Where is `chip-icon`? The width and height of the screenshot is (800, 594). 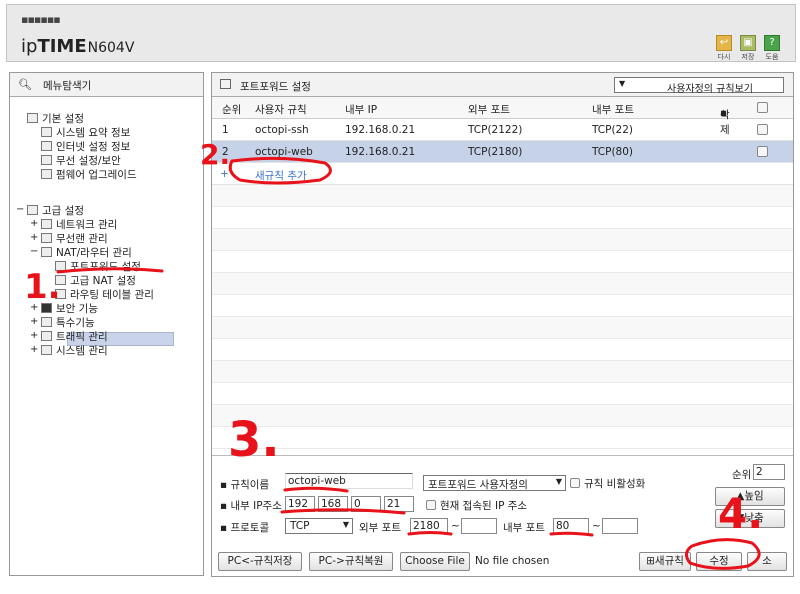 chip-icon is located at coordinates (46, 174).